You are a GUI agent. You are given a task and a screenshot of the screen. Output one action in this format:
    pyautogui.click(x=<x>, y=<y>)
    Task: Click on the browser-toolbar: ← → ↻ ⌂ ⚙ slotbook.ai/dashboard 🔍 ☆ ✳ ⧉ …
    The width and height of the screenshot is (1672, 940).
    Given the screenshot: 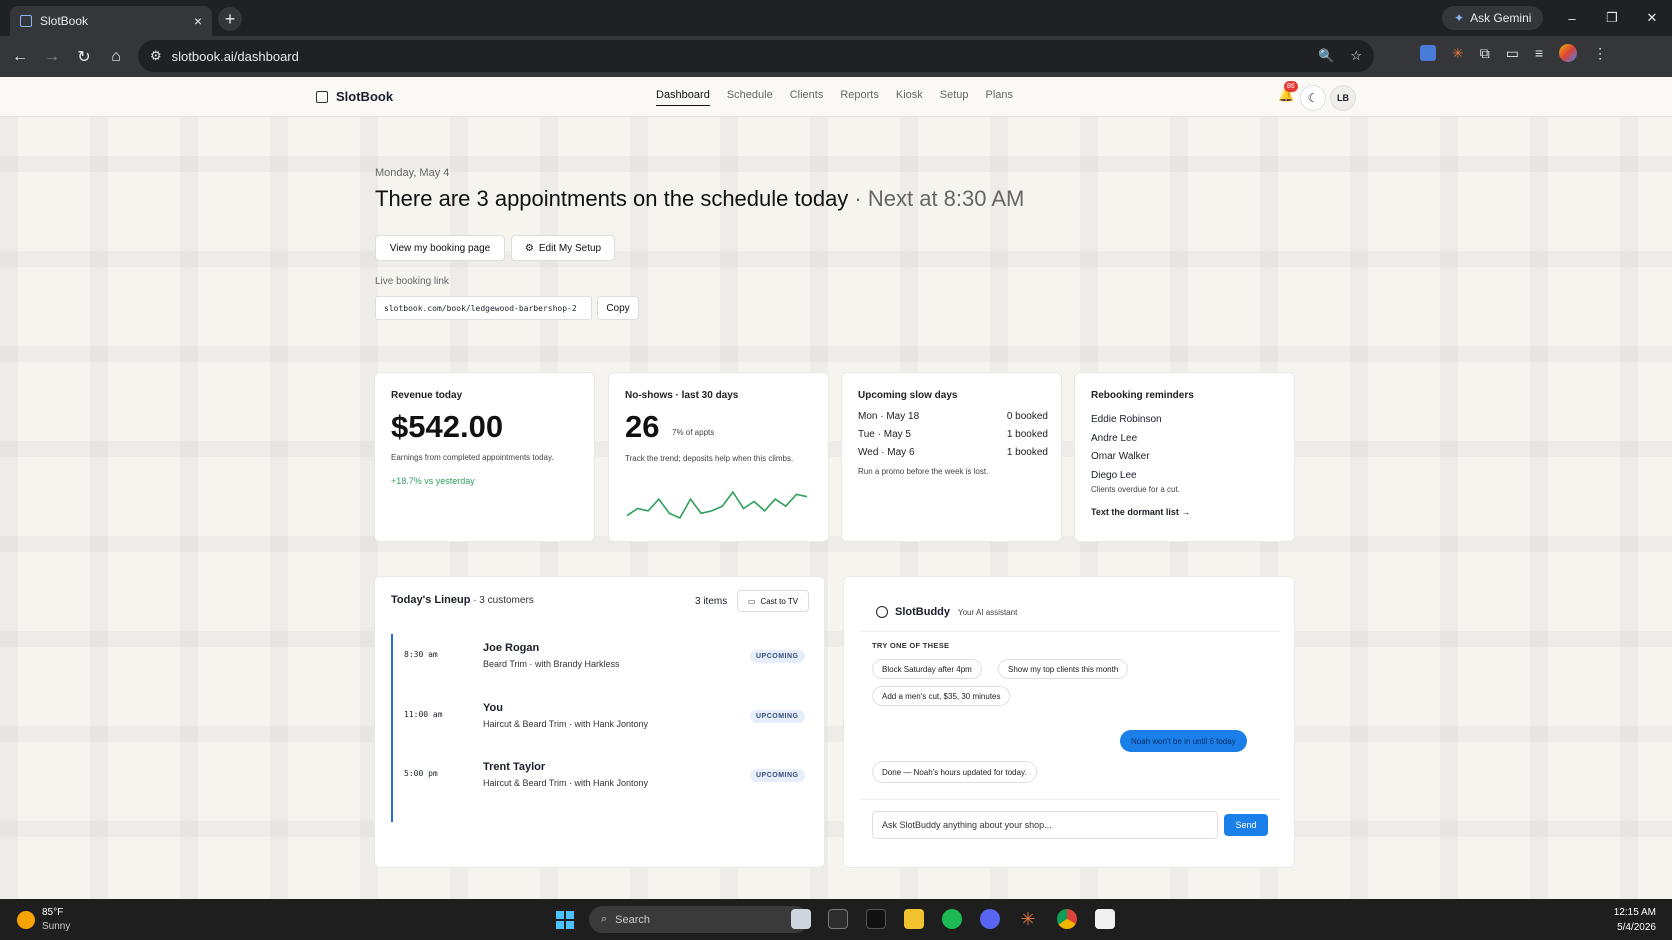 What is the action you would take?
    pyautogui.click(x=836, y=56)
    